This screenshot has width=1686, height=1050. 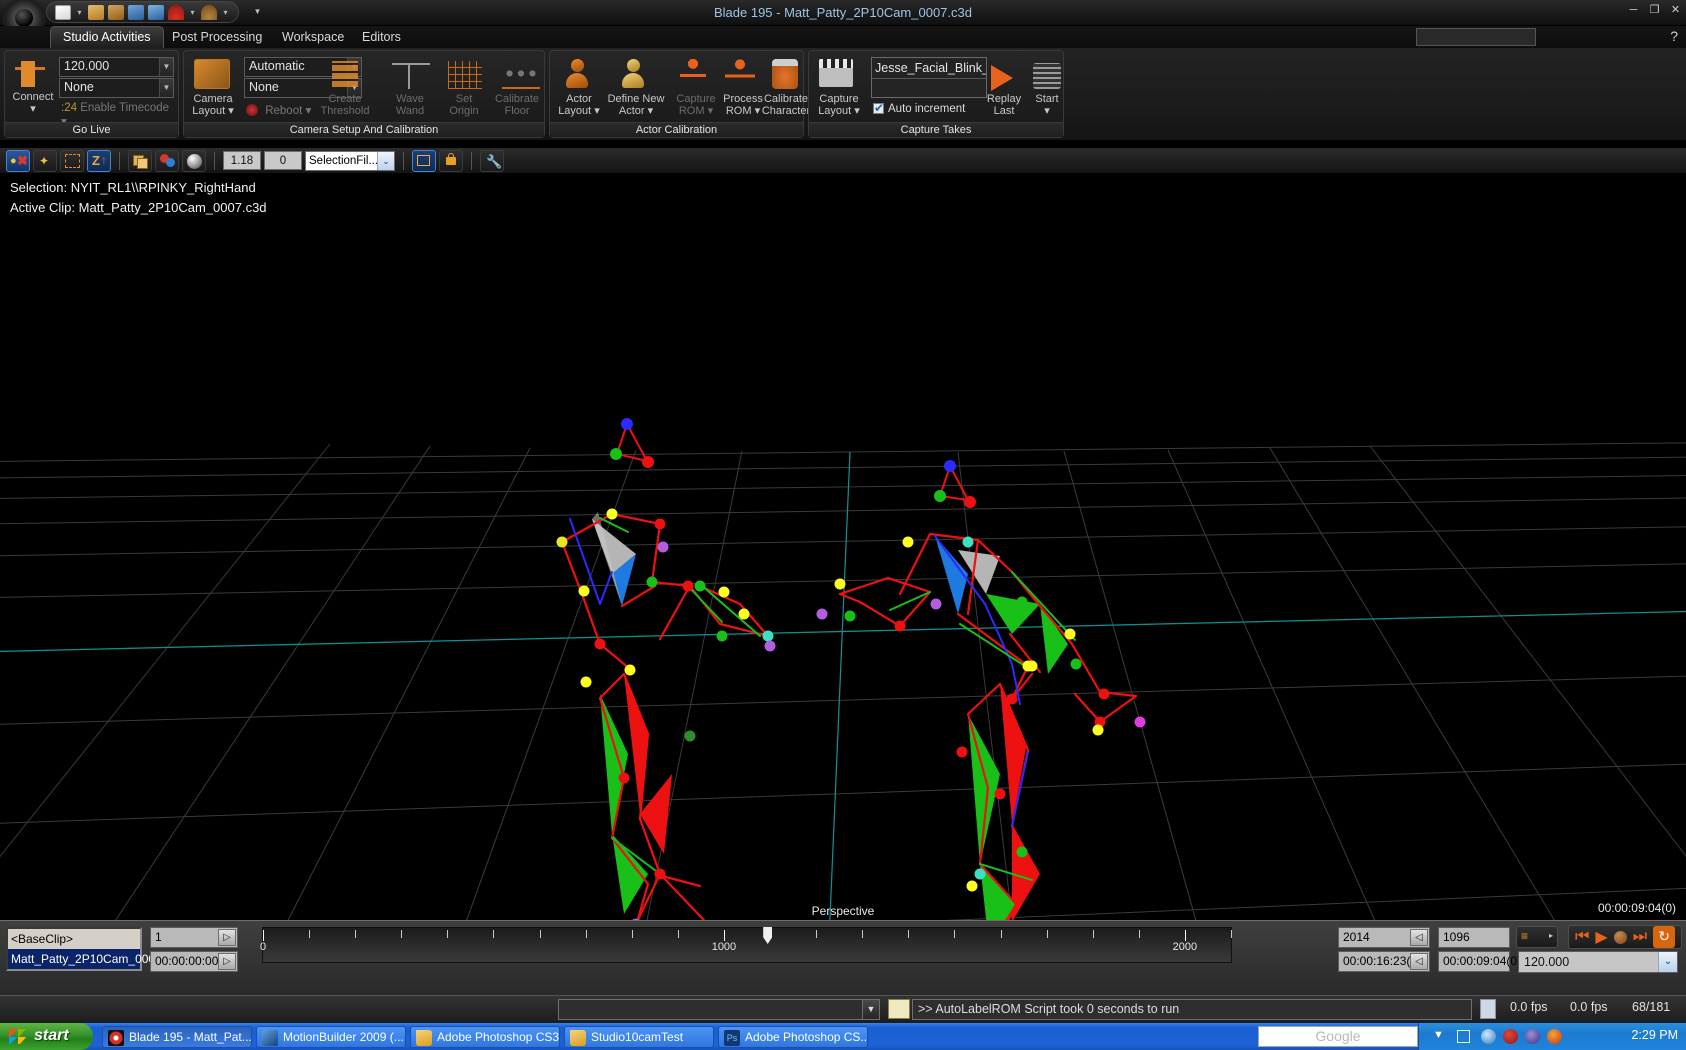 What do you see at coordinates (485, 1037) in the screenshot?
I see `taskbar-item-photoshop-cs3: Adobe Photoshop CS3` at bounding box center [485, 1037].